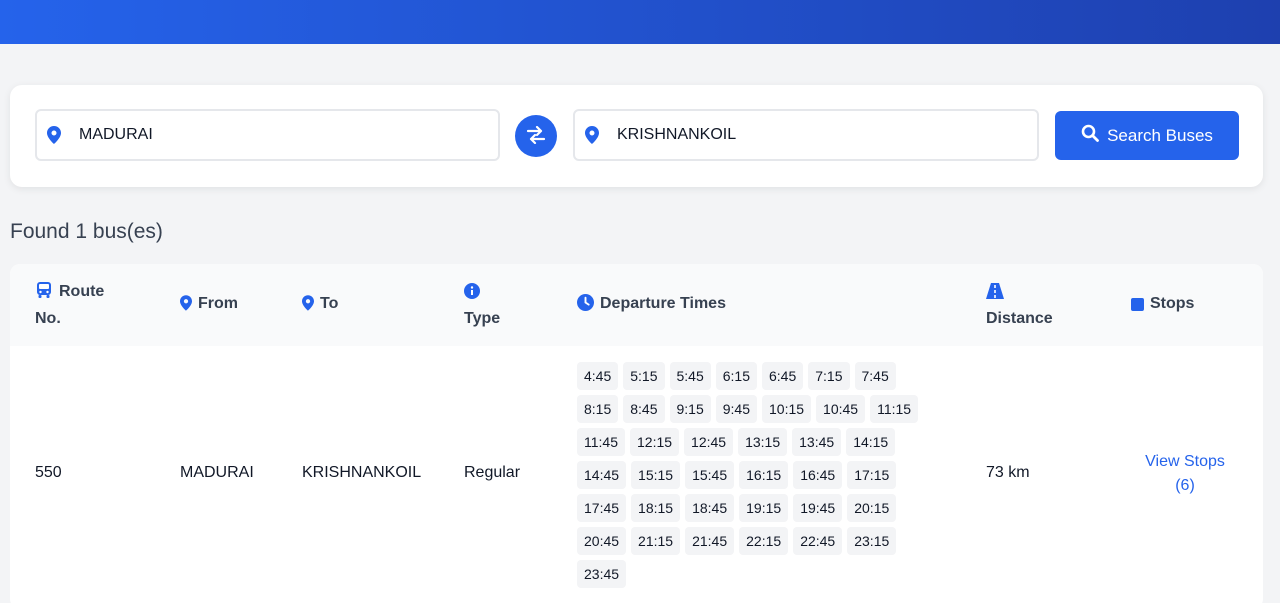 This screenshot has height=603, width=1280. I want to click on clock-icon, so click(585, 306).